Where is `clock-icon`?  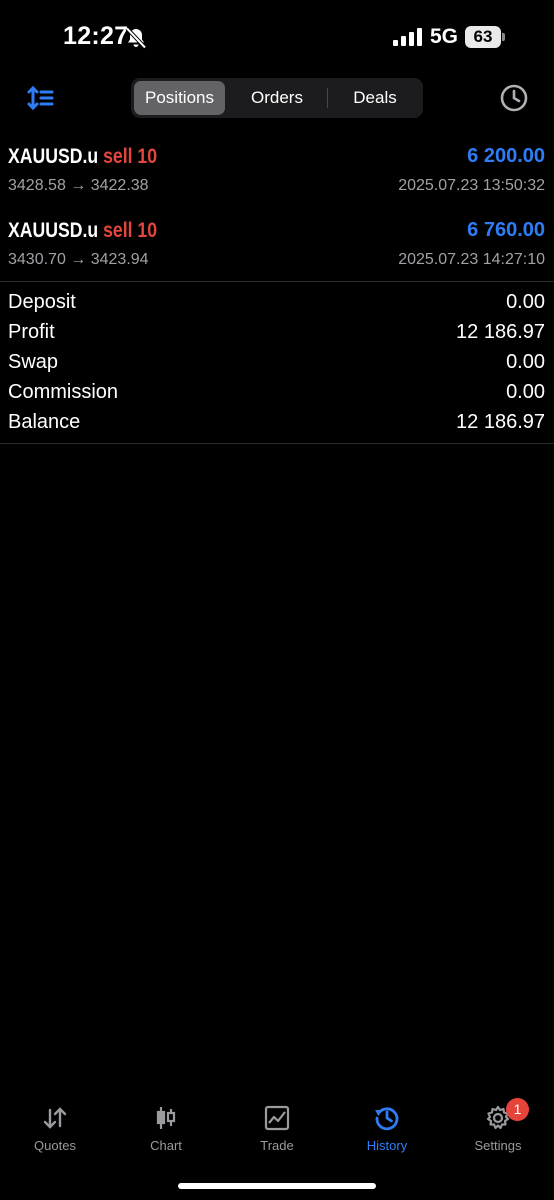
clock-icon is located at coordinates (514, 98).